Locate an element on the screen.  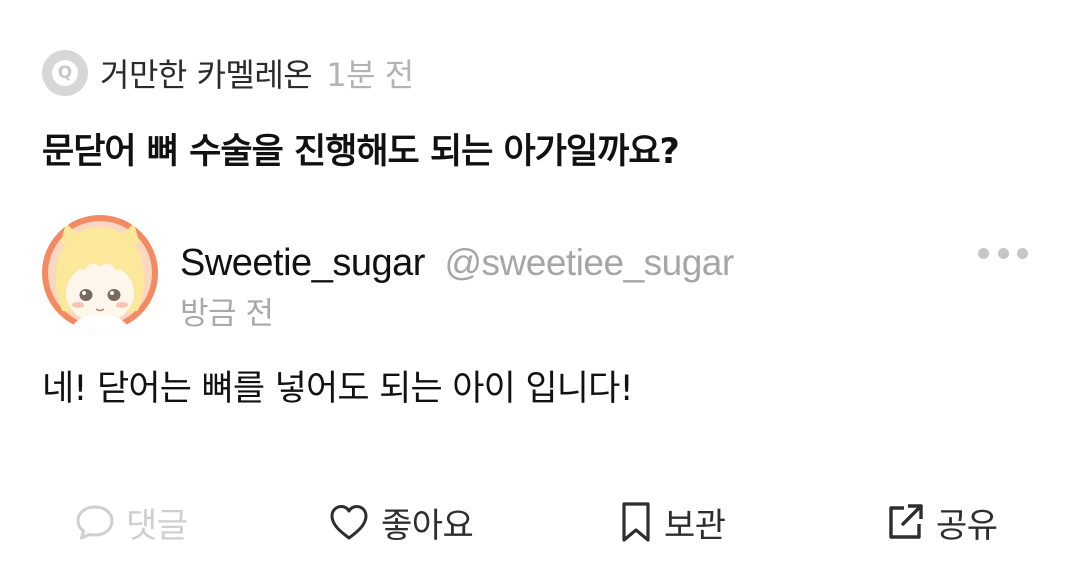
save-label: 보관 is located at coordinates (695, 525).